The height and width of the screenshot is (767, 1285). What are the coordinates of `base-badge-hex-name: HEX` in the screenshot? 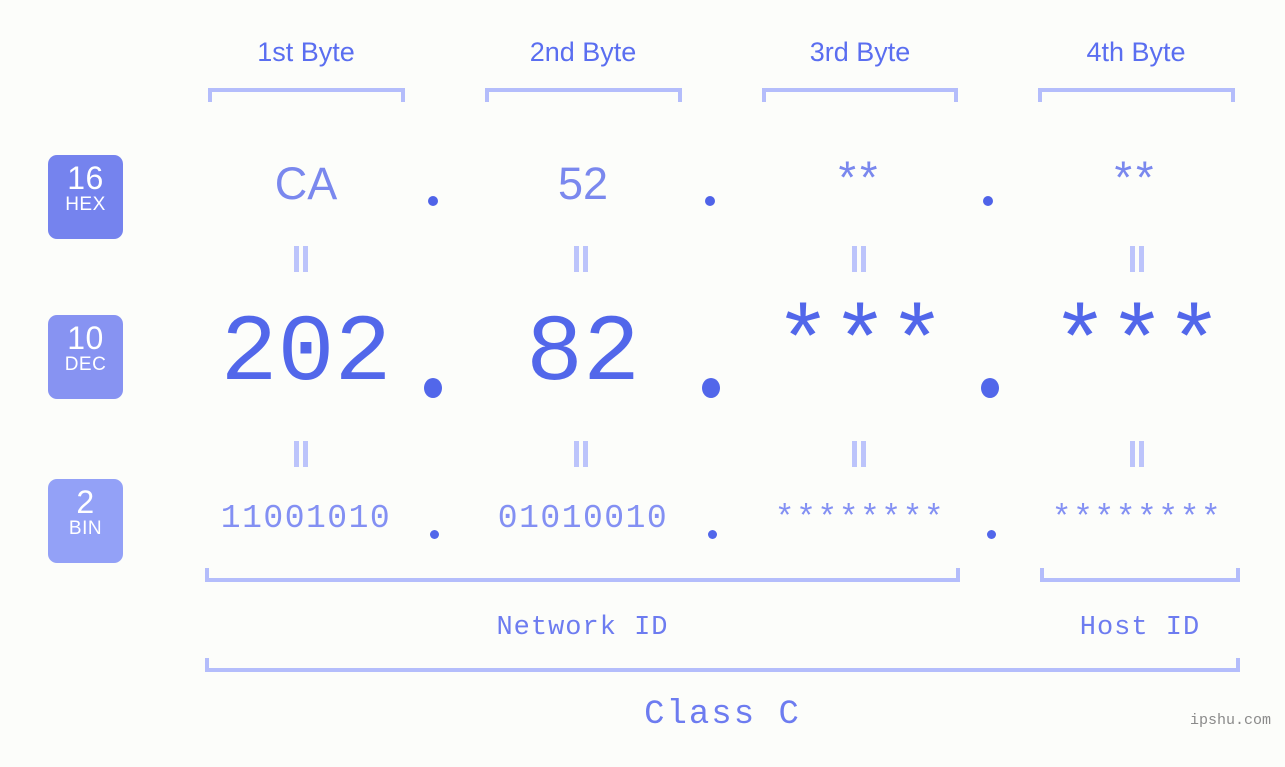 It's located at (85, 204).